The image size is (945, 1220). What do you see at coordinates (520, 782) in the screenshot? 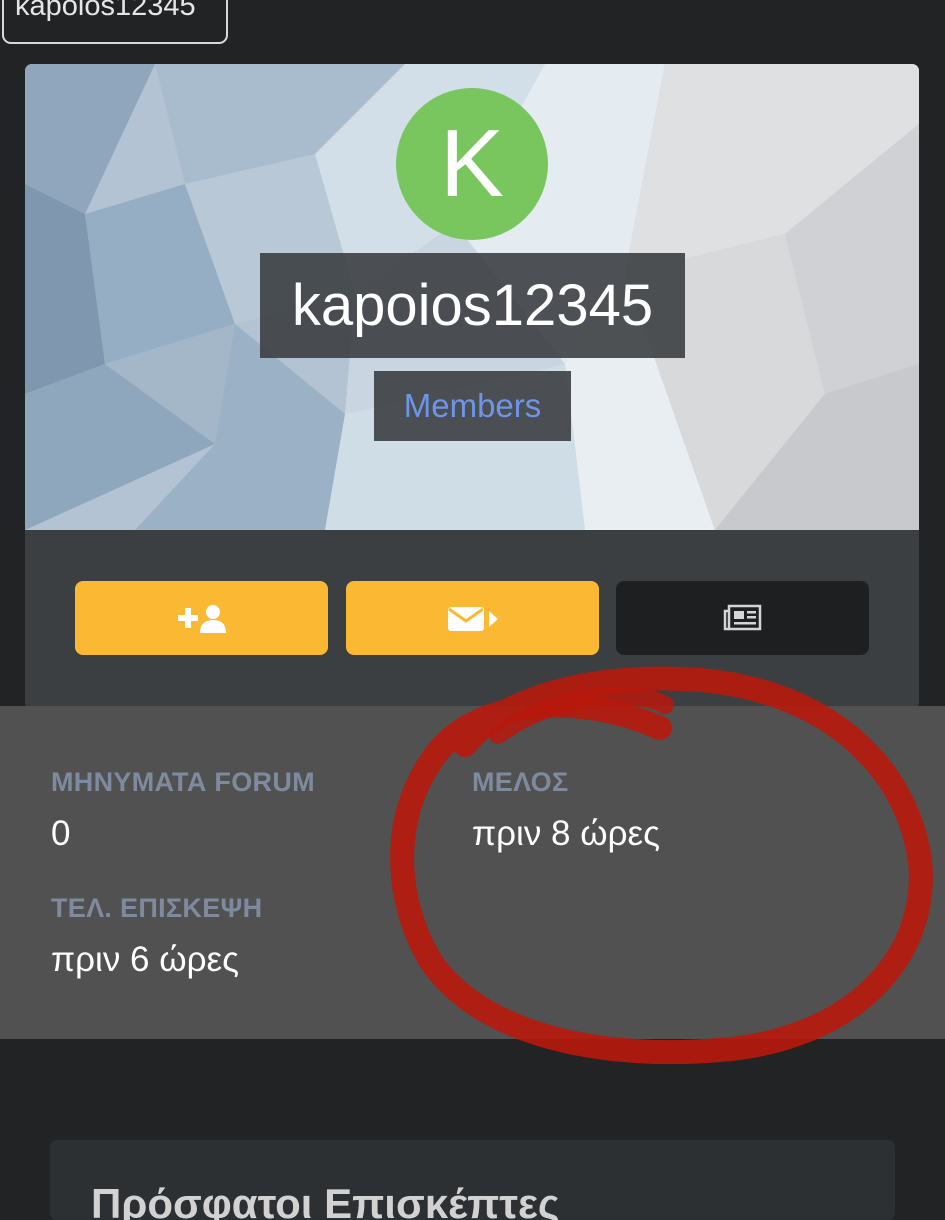
I see `member-since-label: ΜΕΛΟΣ` at bounding box center [520, 782].